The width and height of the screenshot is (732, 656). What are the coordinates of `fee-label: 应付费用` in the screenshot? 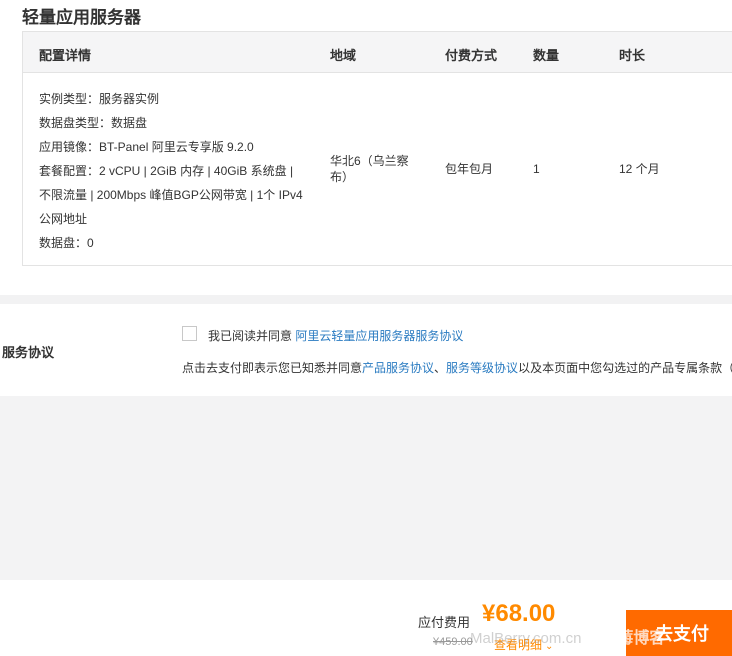 It's located at (444, 622).